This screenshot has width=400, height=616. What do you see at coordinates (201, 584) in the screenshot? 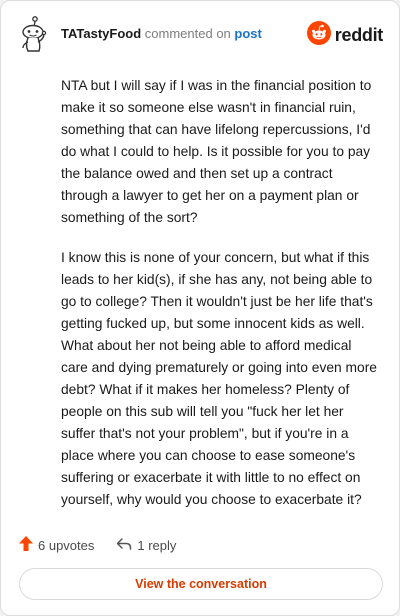
I see `view-conversation-button: View the conversation` at bounding box center [201, 584].